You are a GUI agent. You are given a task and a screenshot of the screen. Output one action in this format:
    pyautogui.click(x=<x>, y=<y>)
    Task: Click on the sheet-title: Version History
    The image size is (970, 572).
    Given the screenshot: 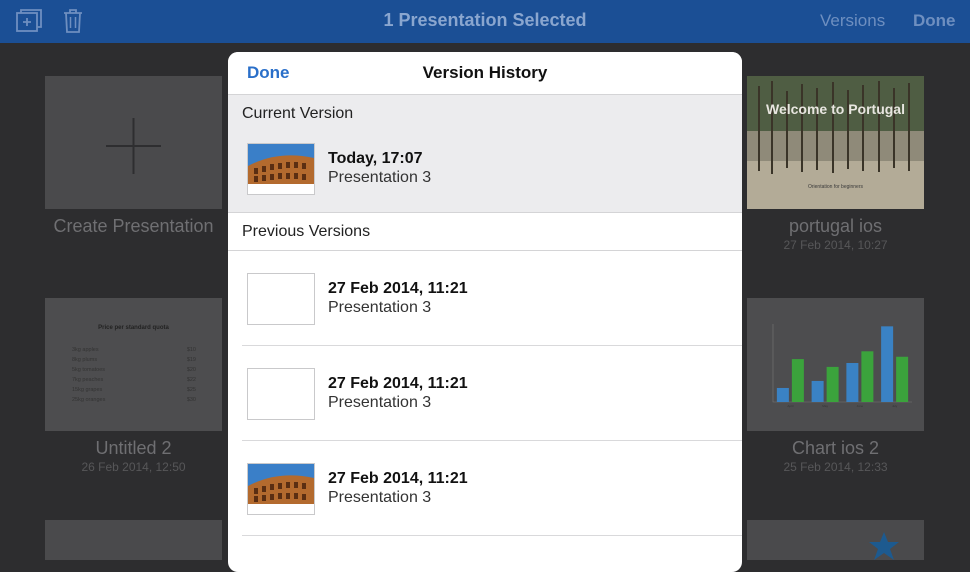 What is the action you would take?
    pyautogui.click(x=485, y=72)
    